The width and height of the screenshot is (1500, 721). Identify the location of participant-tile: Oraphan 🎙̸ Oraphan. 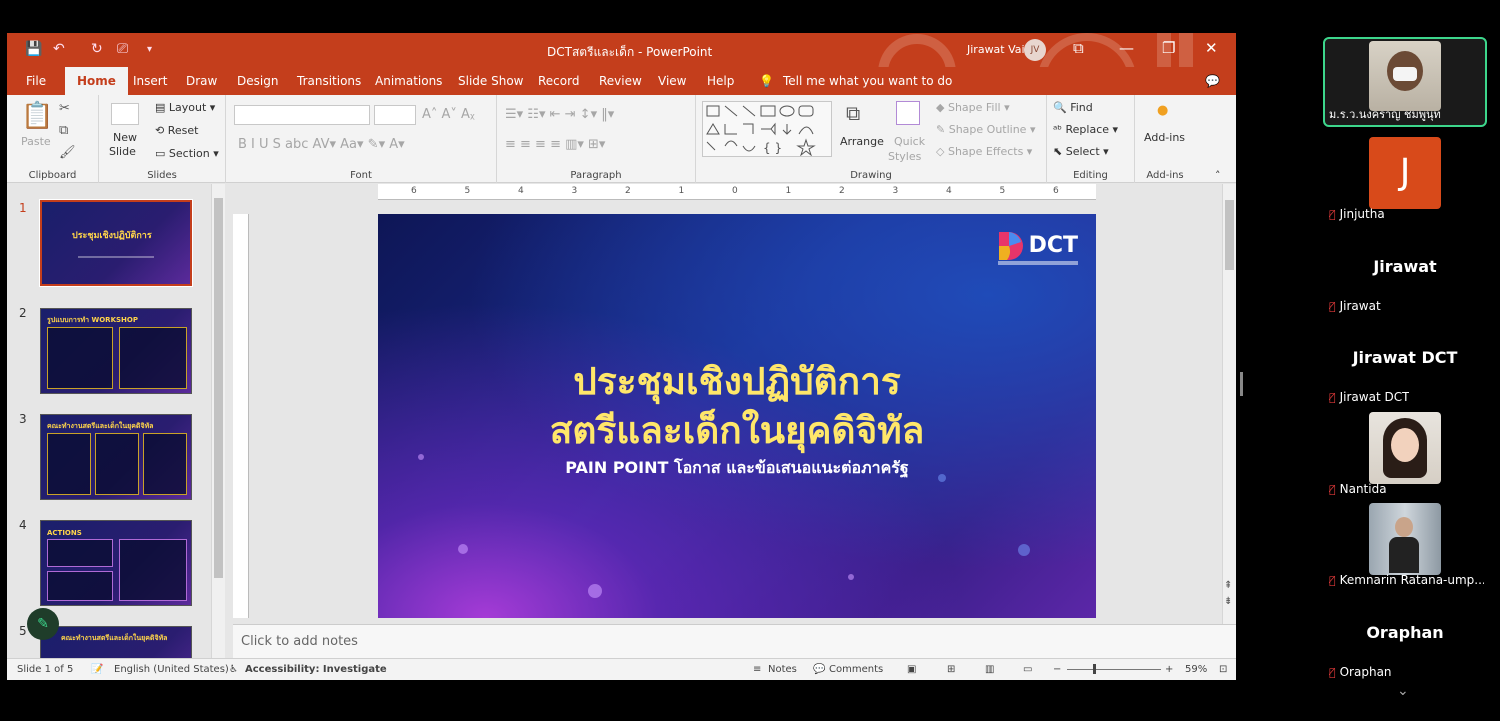
(1405, 638).